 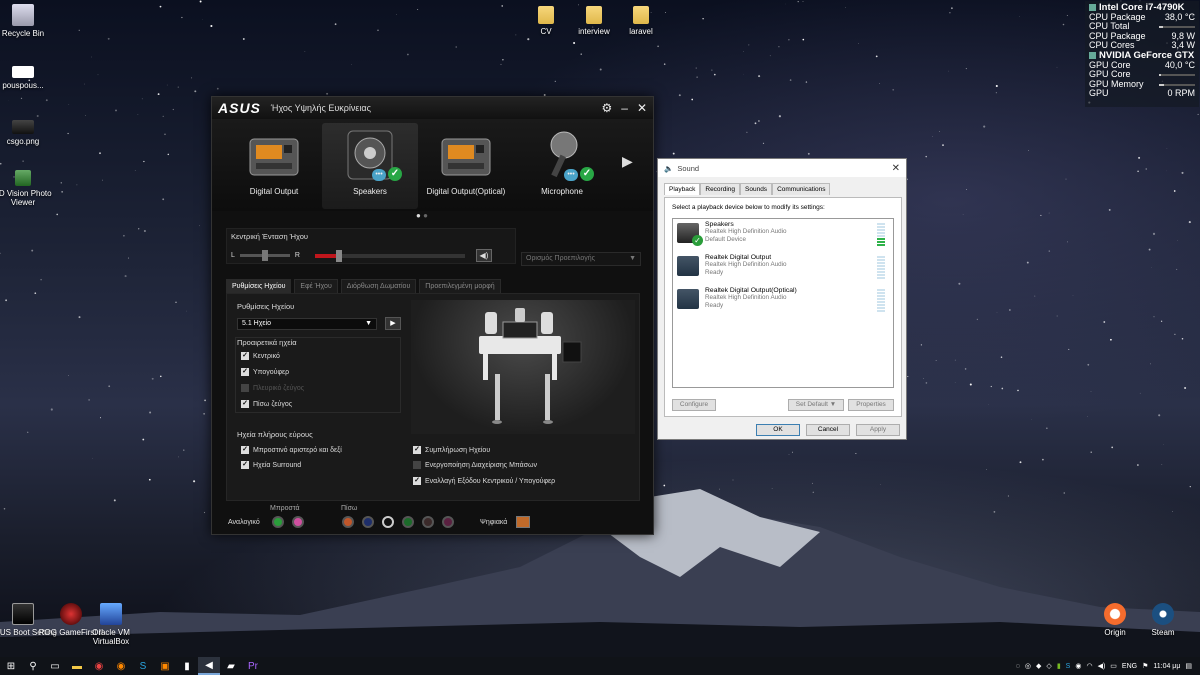 I want to click on device-speakers: ••• ✓ Speakers, so click(x=370, y=166).